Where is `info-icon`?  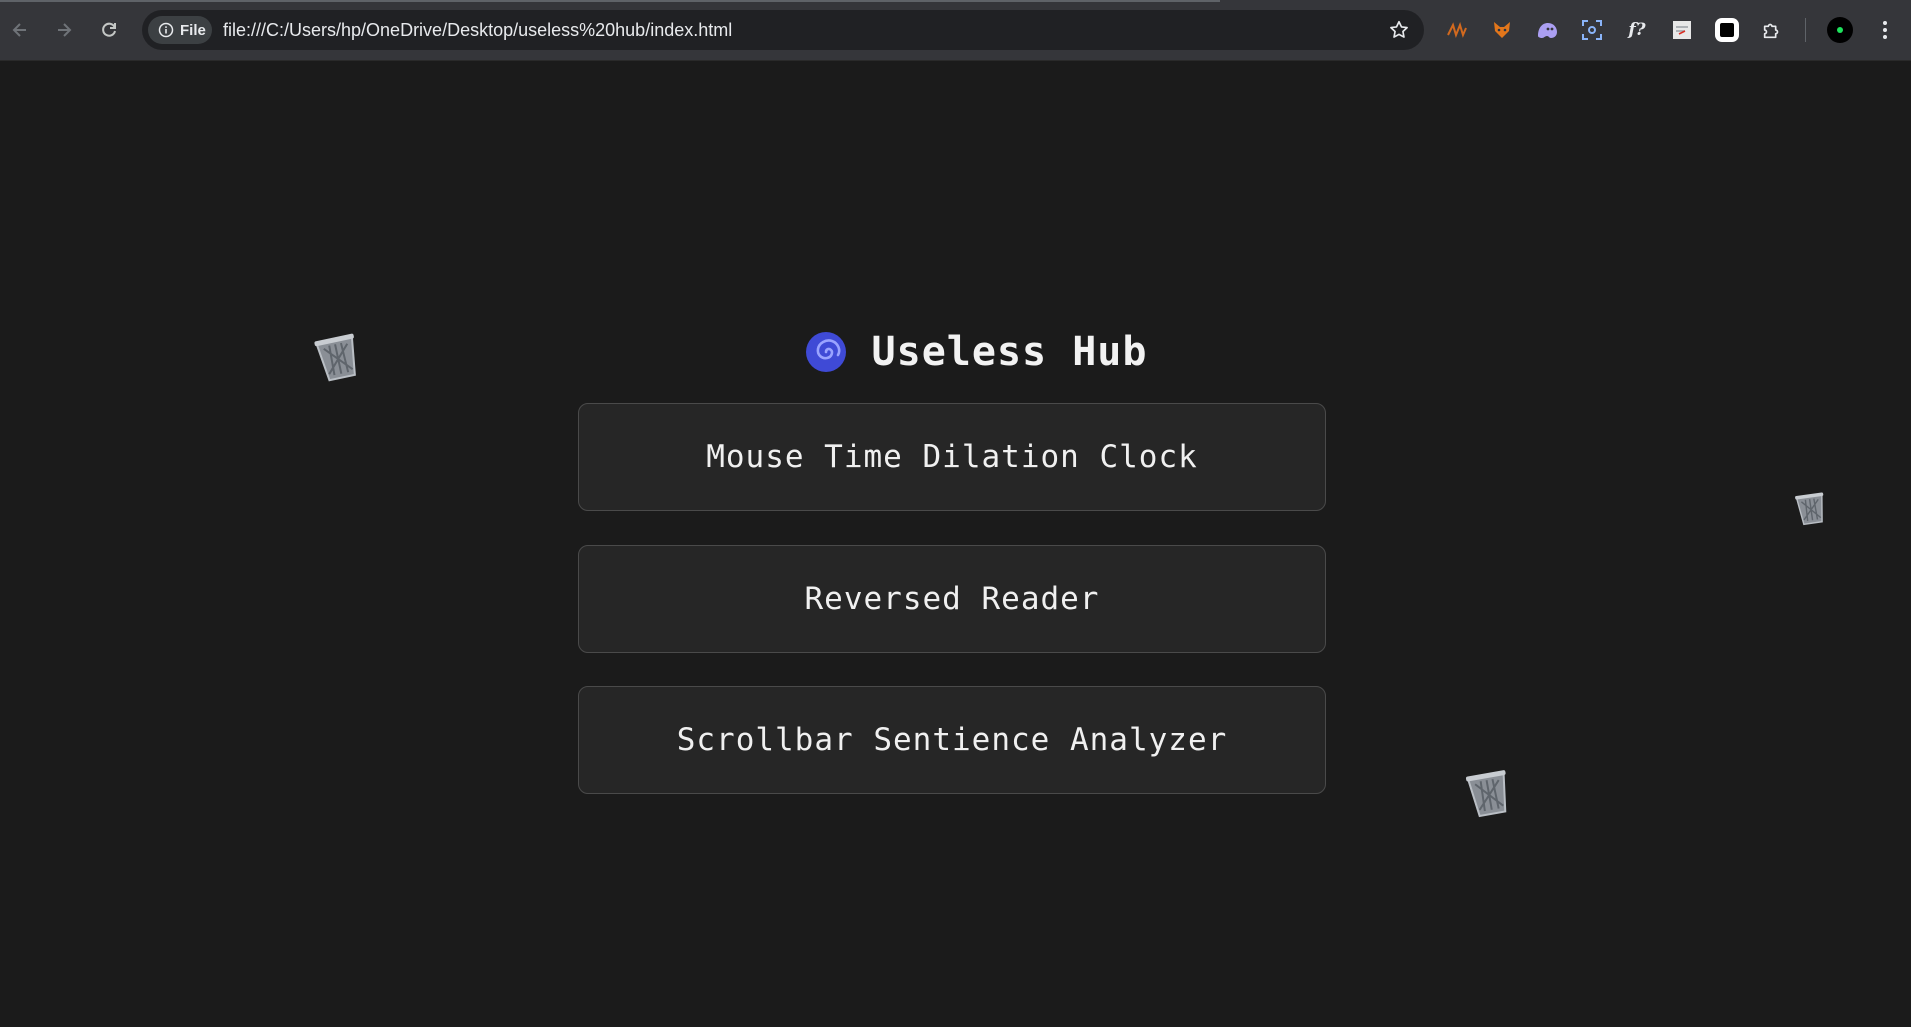
info-icon is located at coordinates (166, 30).